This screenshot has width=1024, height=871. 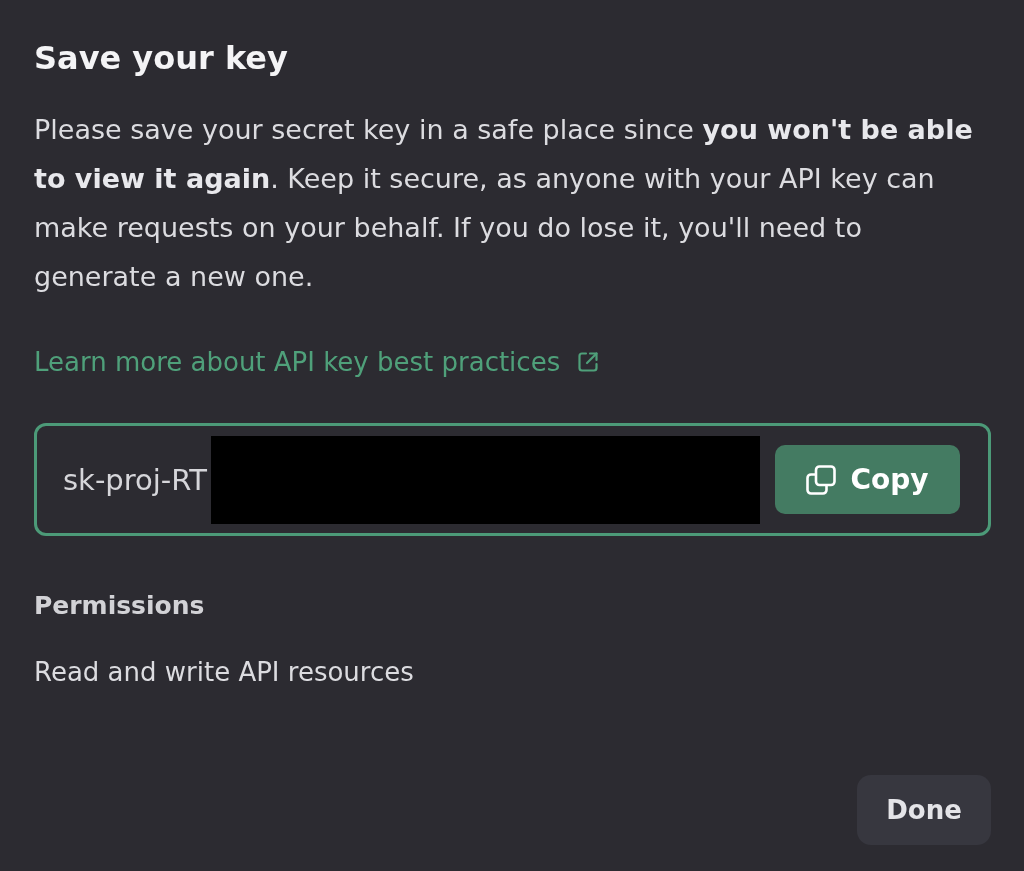 What do you see at coordinates (119, 606) in the screenshot?
I see `permissions-label: Permissions` at bounding box center [119, 606].